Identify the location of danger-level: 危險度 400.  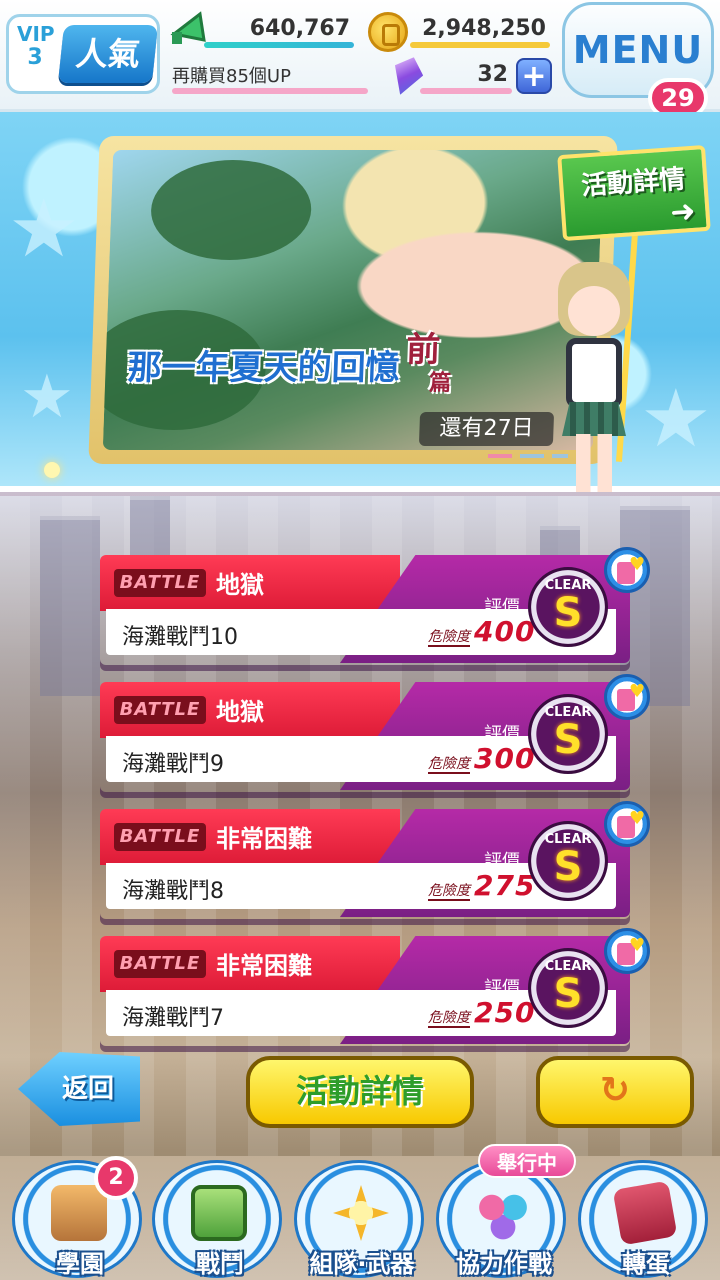
(481, 631).